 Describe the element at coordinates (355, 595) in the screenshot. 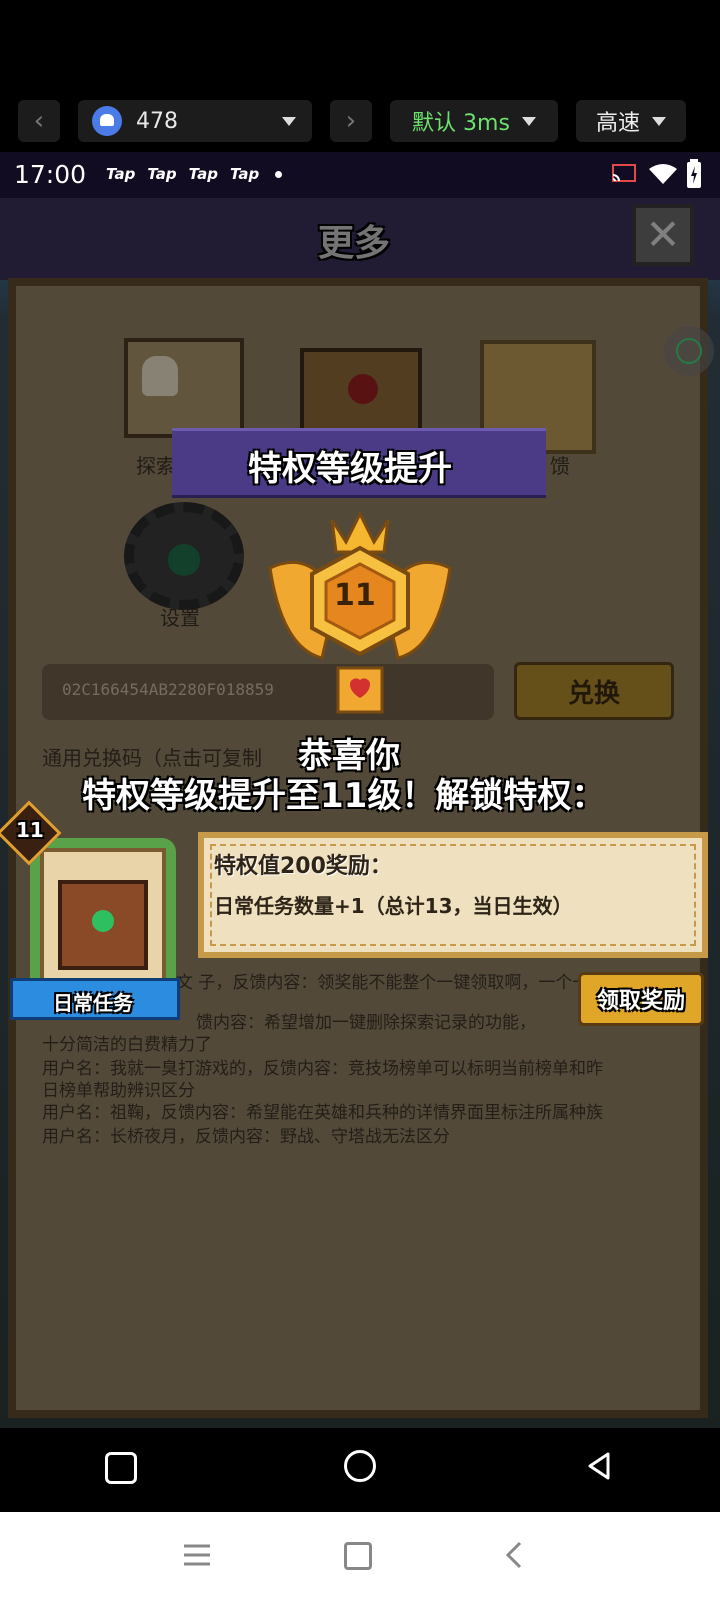

I see `emblem-level: 11` at that location.